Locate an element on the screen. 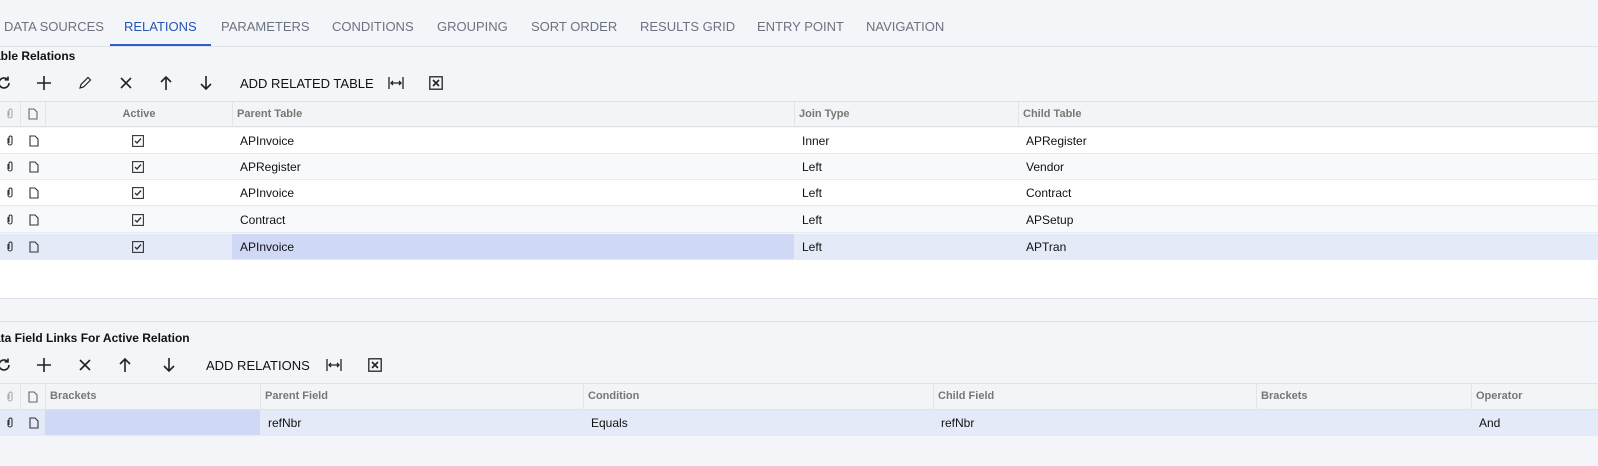 The height and width of the screenshot is (466, 1598). column-header-condition: Condition is located at coordinates (758, 396).